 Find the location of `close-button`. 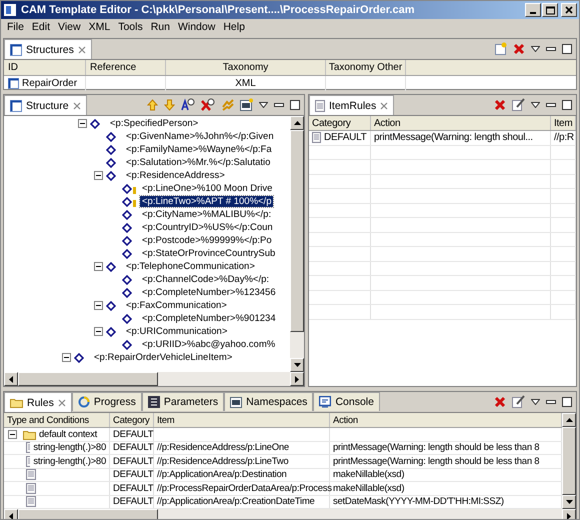

close-button is located at coordinates (569, 10).